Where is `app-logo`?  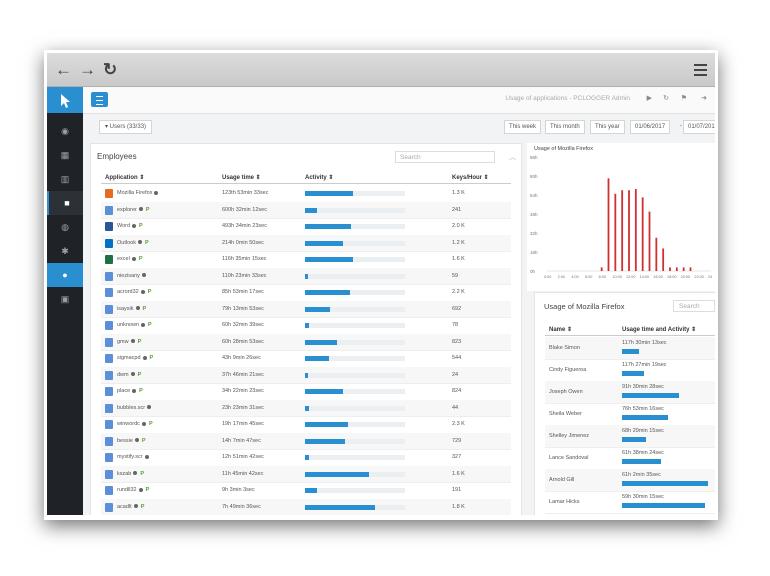 app-logo is located at coordinates (65, 100).